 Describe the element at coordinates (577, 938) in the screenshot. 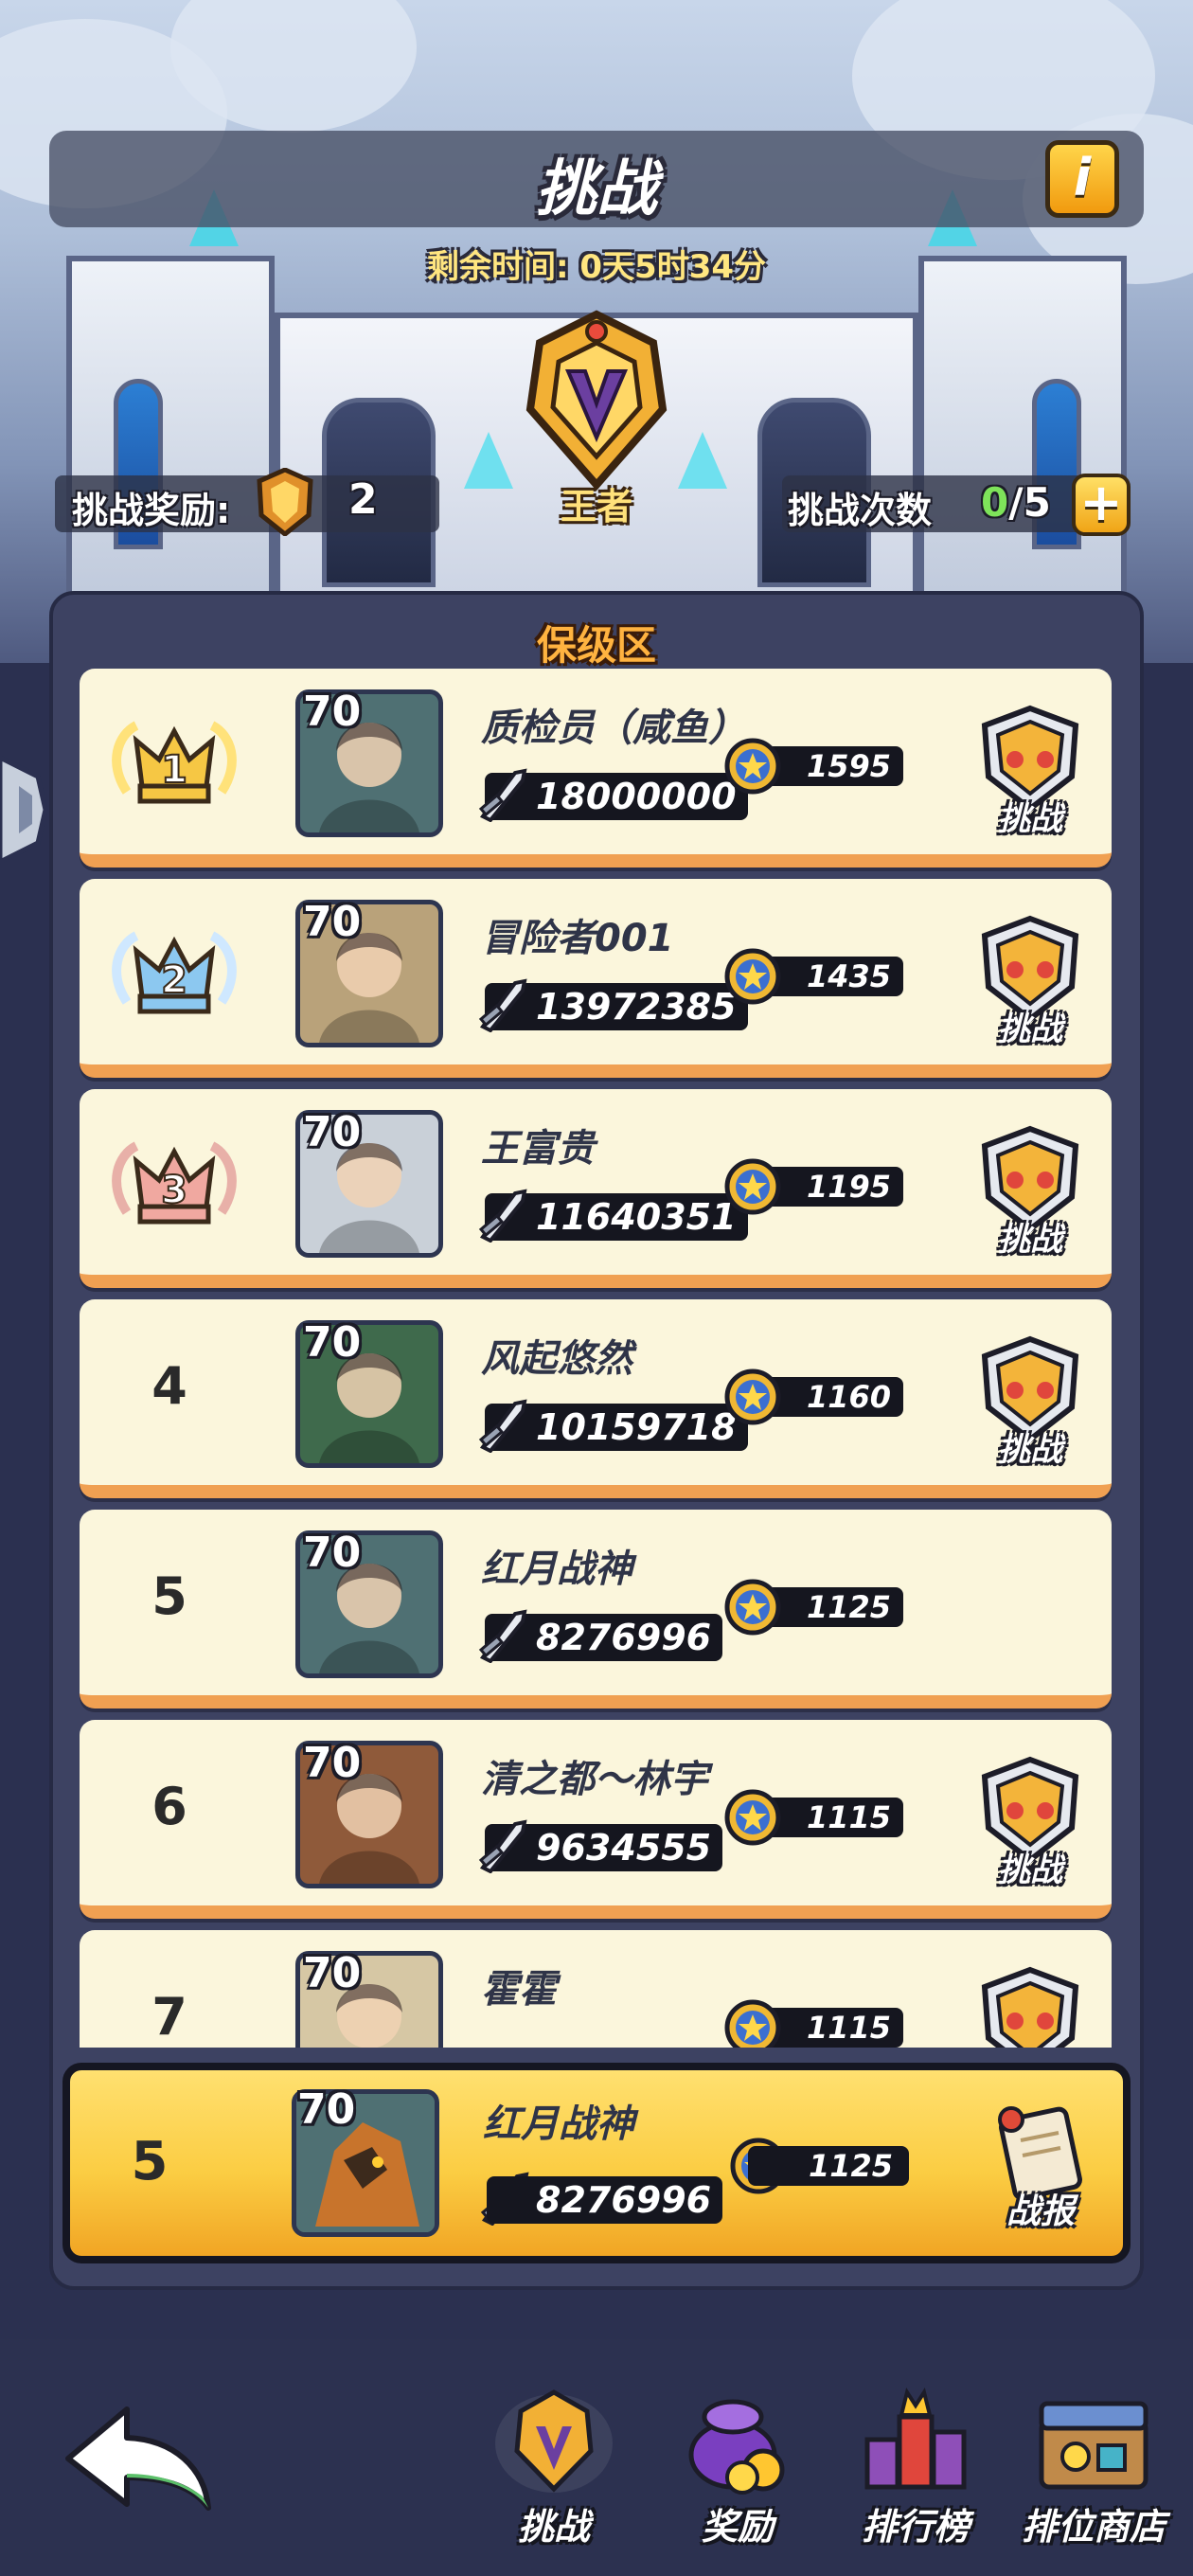

I see `player-name: 冒险者001` at that location.